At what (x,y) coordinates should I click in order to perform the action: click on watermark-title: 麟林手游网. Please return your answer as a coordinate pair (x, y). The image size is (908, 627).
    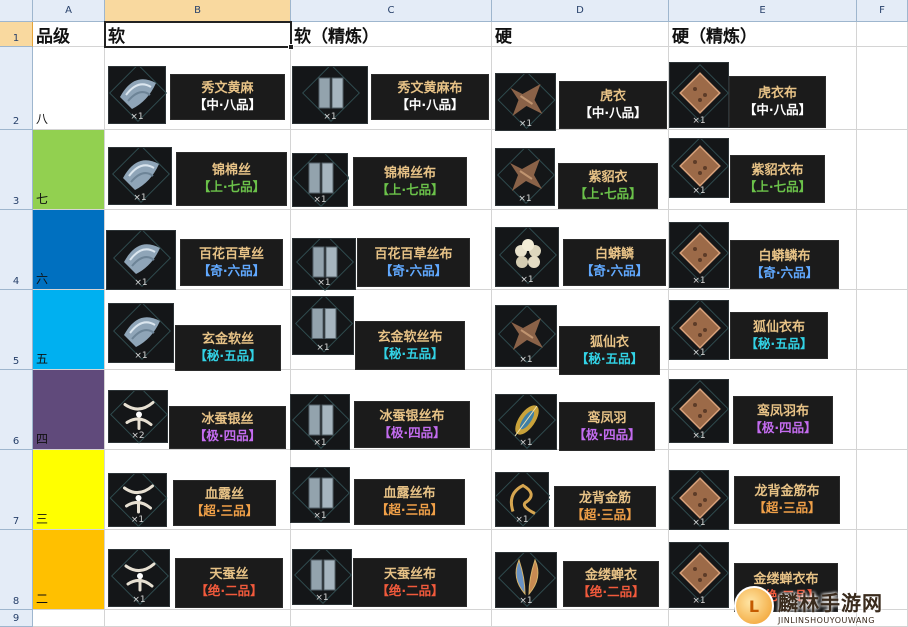
    Looking at the image, I should click on (830, 603).